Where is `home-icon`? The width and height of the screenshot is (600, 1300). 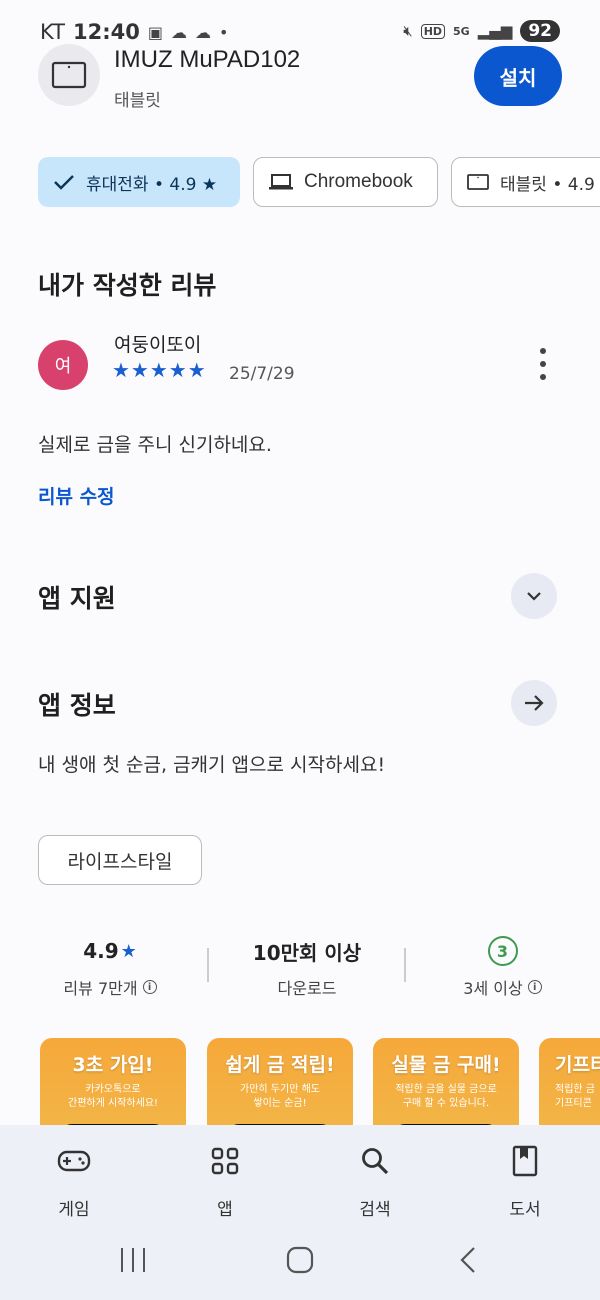 home-icon is located at coordinates (300, 1260).